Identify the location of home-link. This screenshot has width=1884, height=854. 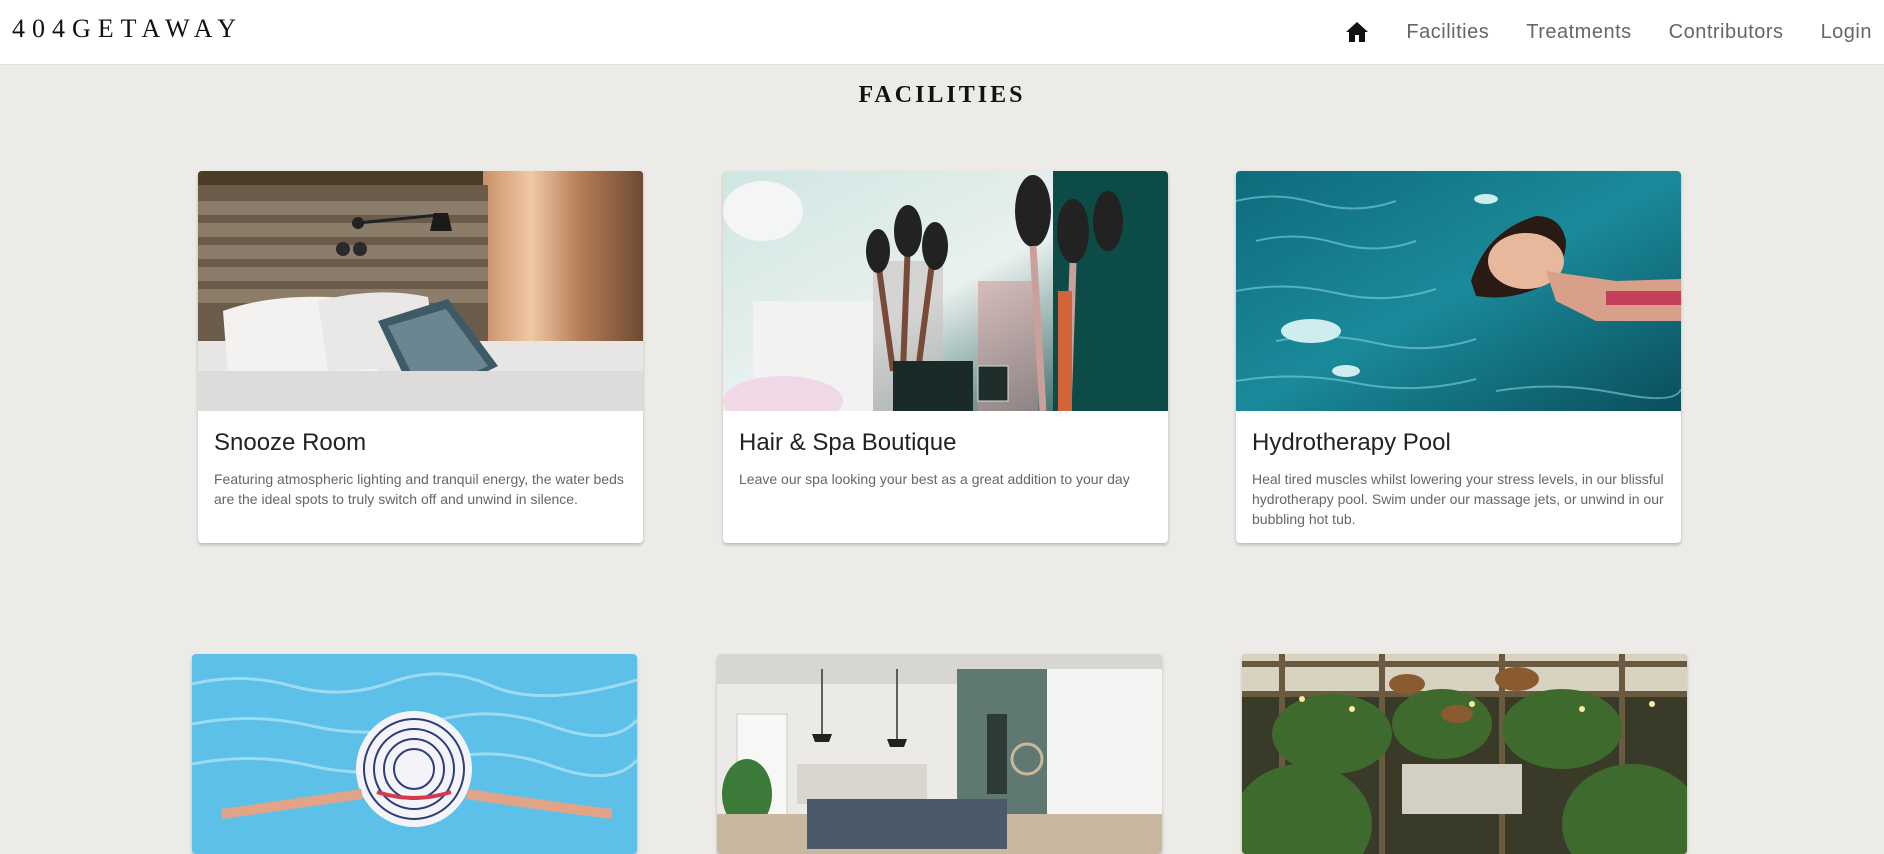
(1357, 32).